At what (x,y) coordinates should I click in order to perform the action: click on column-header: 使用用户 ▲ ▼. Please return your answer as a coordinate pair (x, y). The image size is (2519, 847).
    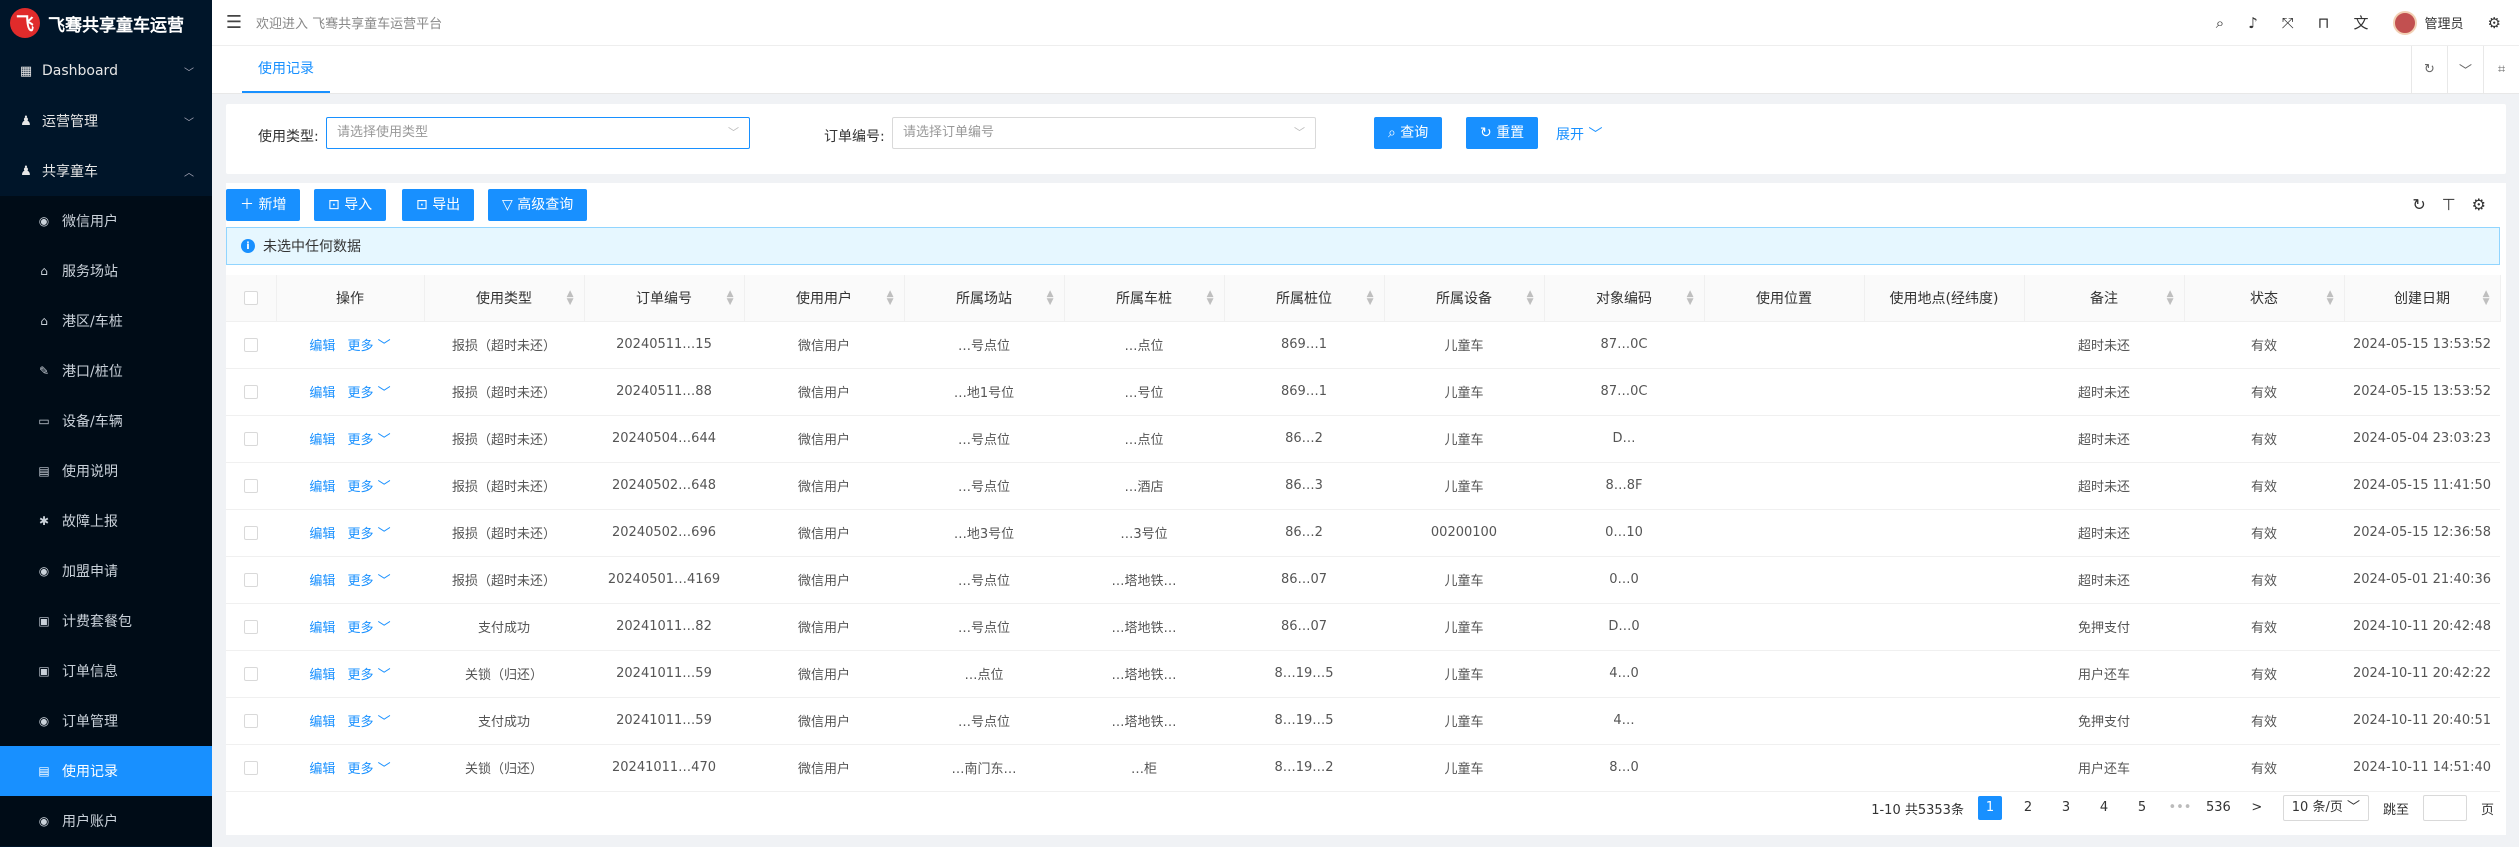
    Looking at the image, I should click on (824, 298).